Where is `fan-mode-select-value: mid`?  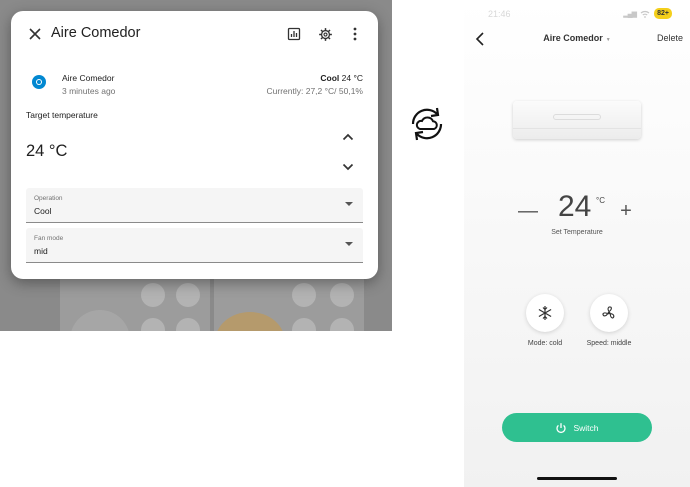 fan-mode-select-value: mid is located at coordinates (41, 251).